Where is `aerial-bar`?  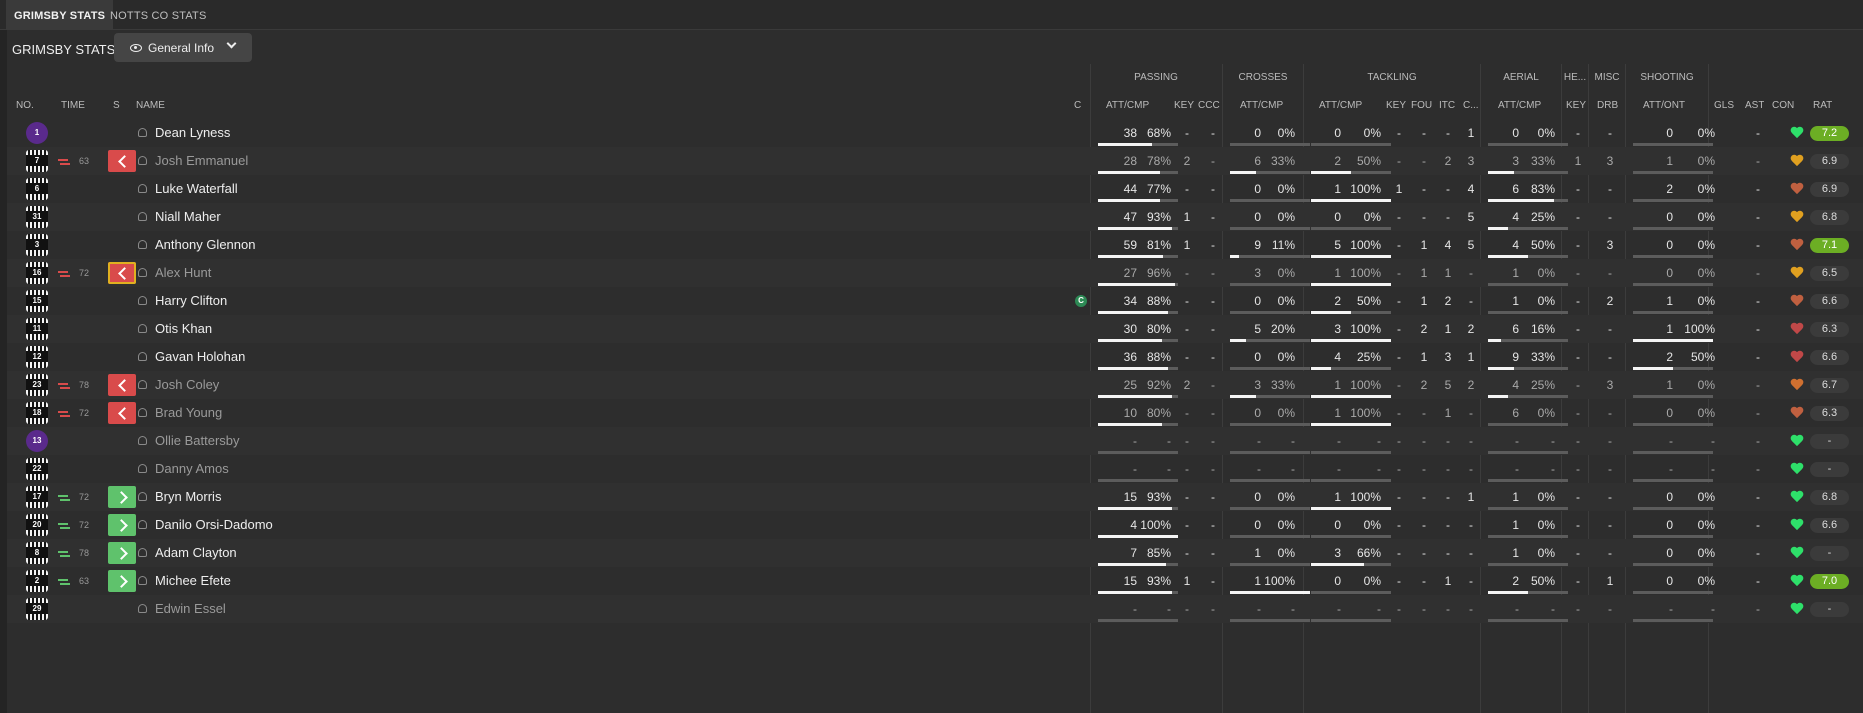 aerial-bar is located at coordinates (1528, 592).